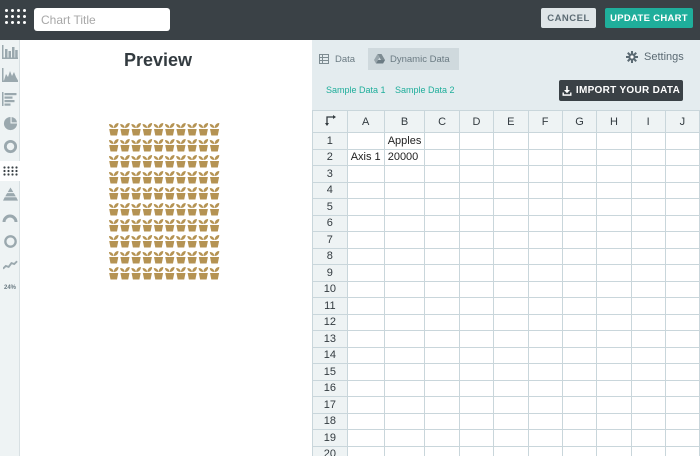 This screenshot has width=700, height=456. I want to click on row-header: 14, so click(330, 355).